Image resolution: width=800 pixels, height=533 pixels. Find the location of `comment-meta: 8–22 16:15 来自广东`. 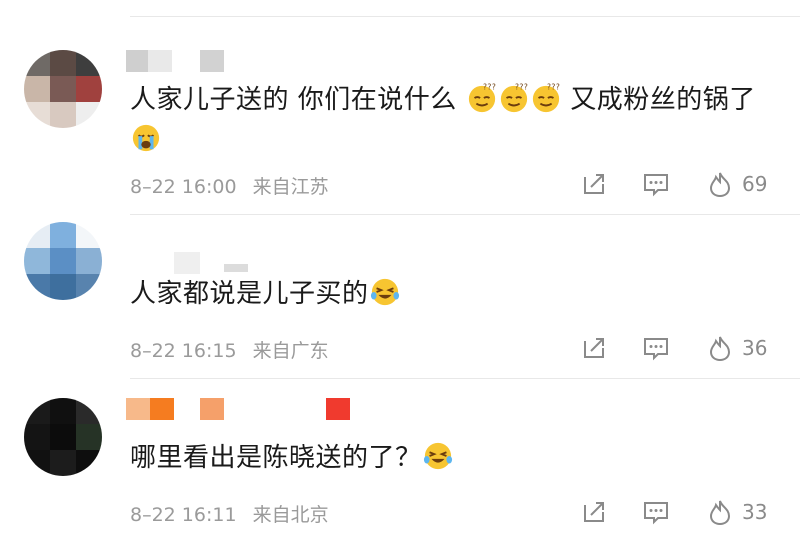

comment-meta: 8–22 16:15 来自广东 is located at coordinates (229, 349).